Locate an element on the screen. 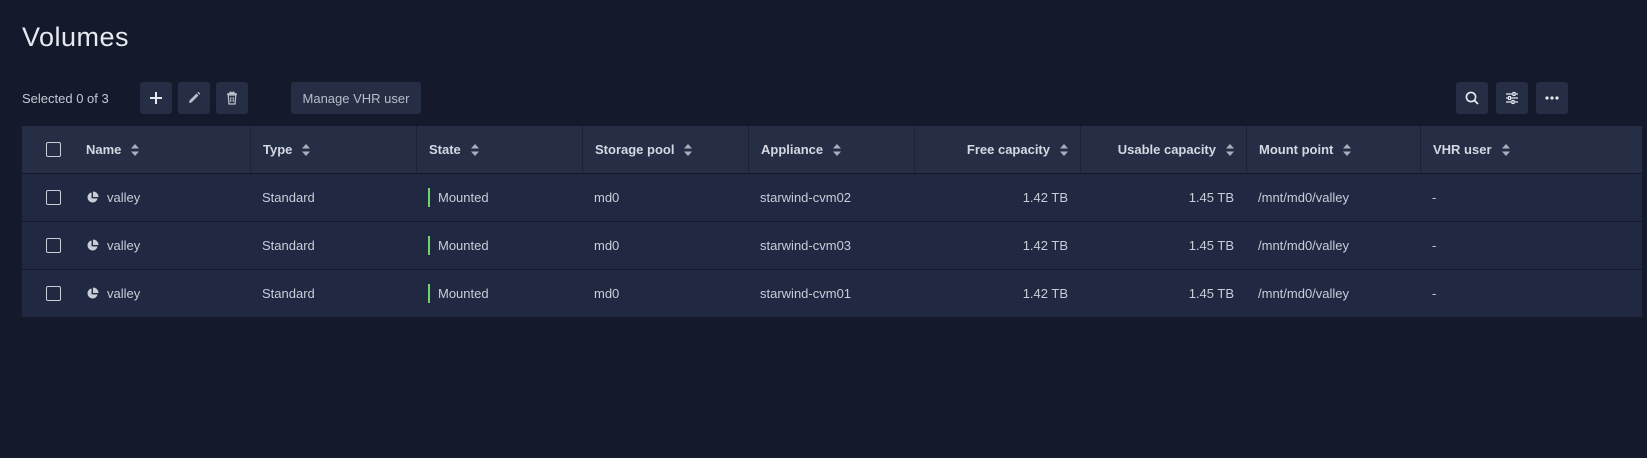 This screenshot has width=1647, height=458. column-header-name: Name is located at coordinates (168, 149).